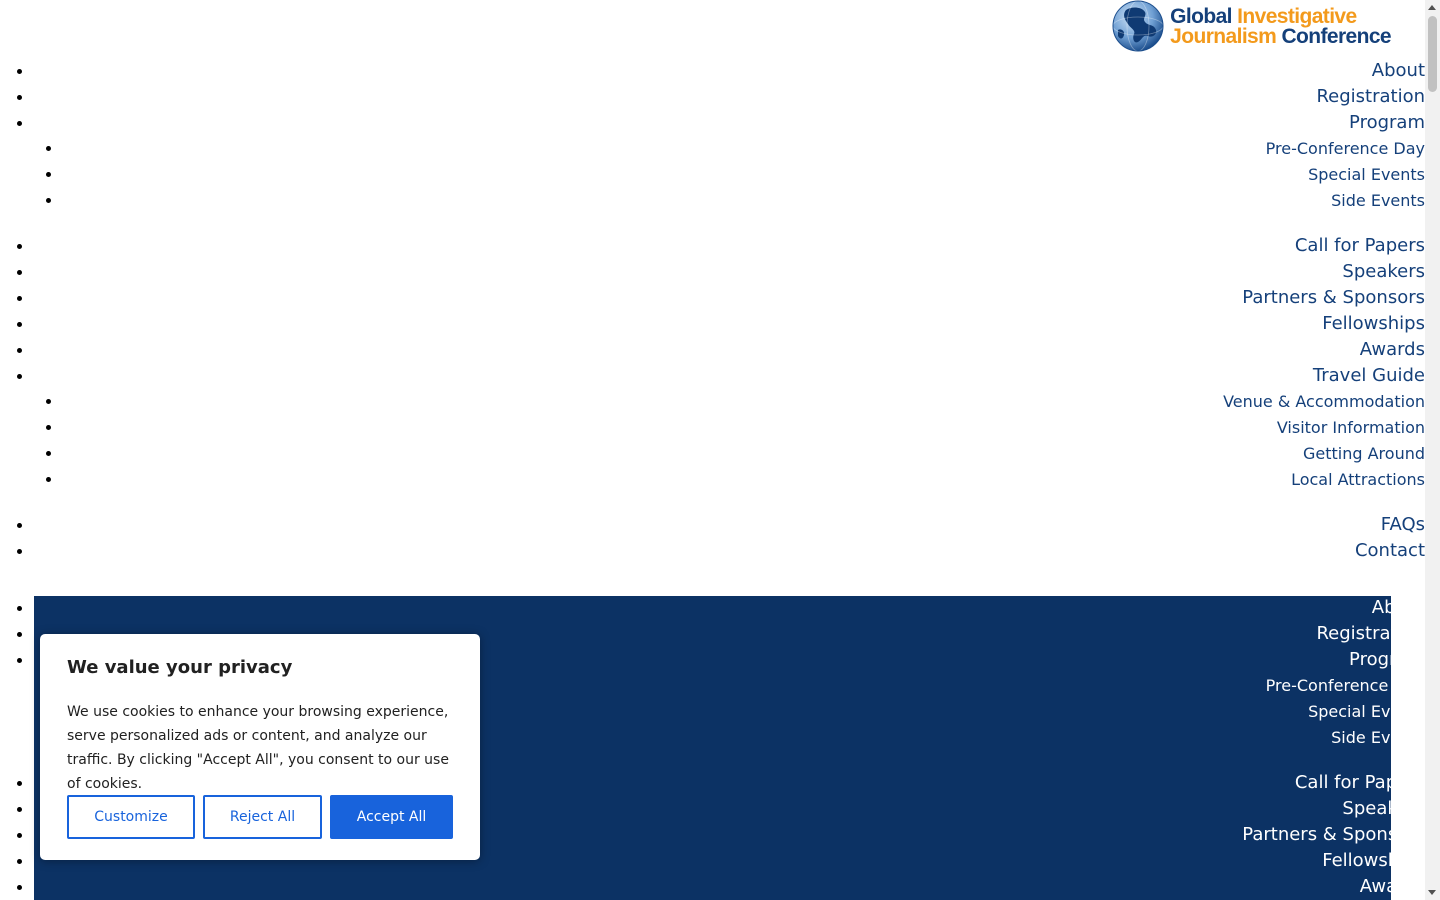 Image resolution: width=1440 pixels, height=900 pixels. I want to click on nav-link-contact: Contact, so click(1390, 550).